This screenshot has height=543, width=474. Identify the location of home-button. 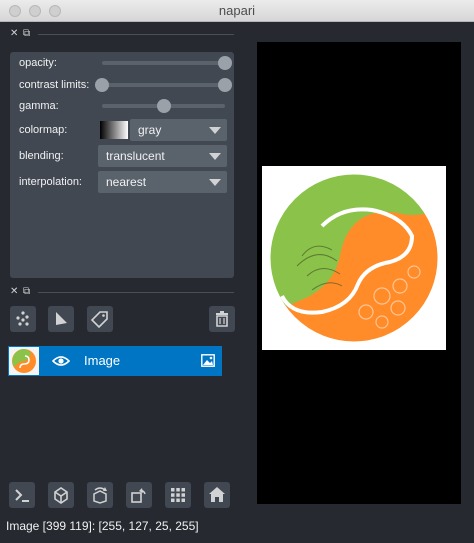
(217, 495).